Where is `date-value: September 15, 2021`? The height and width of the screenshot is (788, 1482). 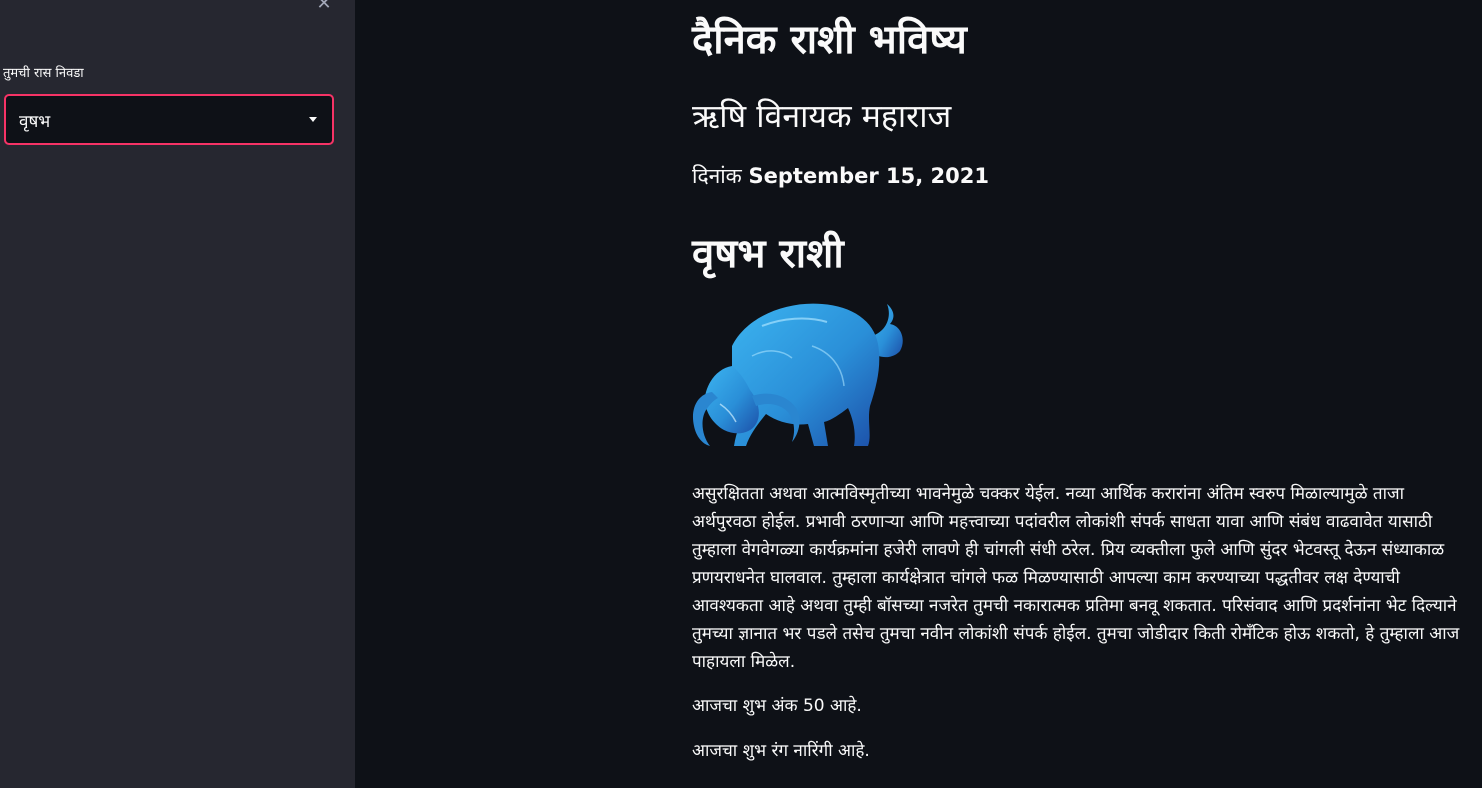 date-value: September 15, 2021 is located at coordinates (868, 176).